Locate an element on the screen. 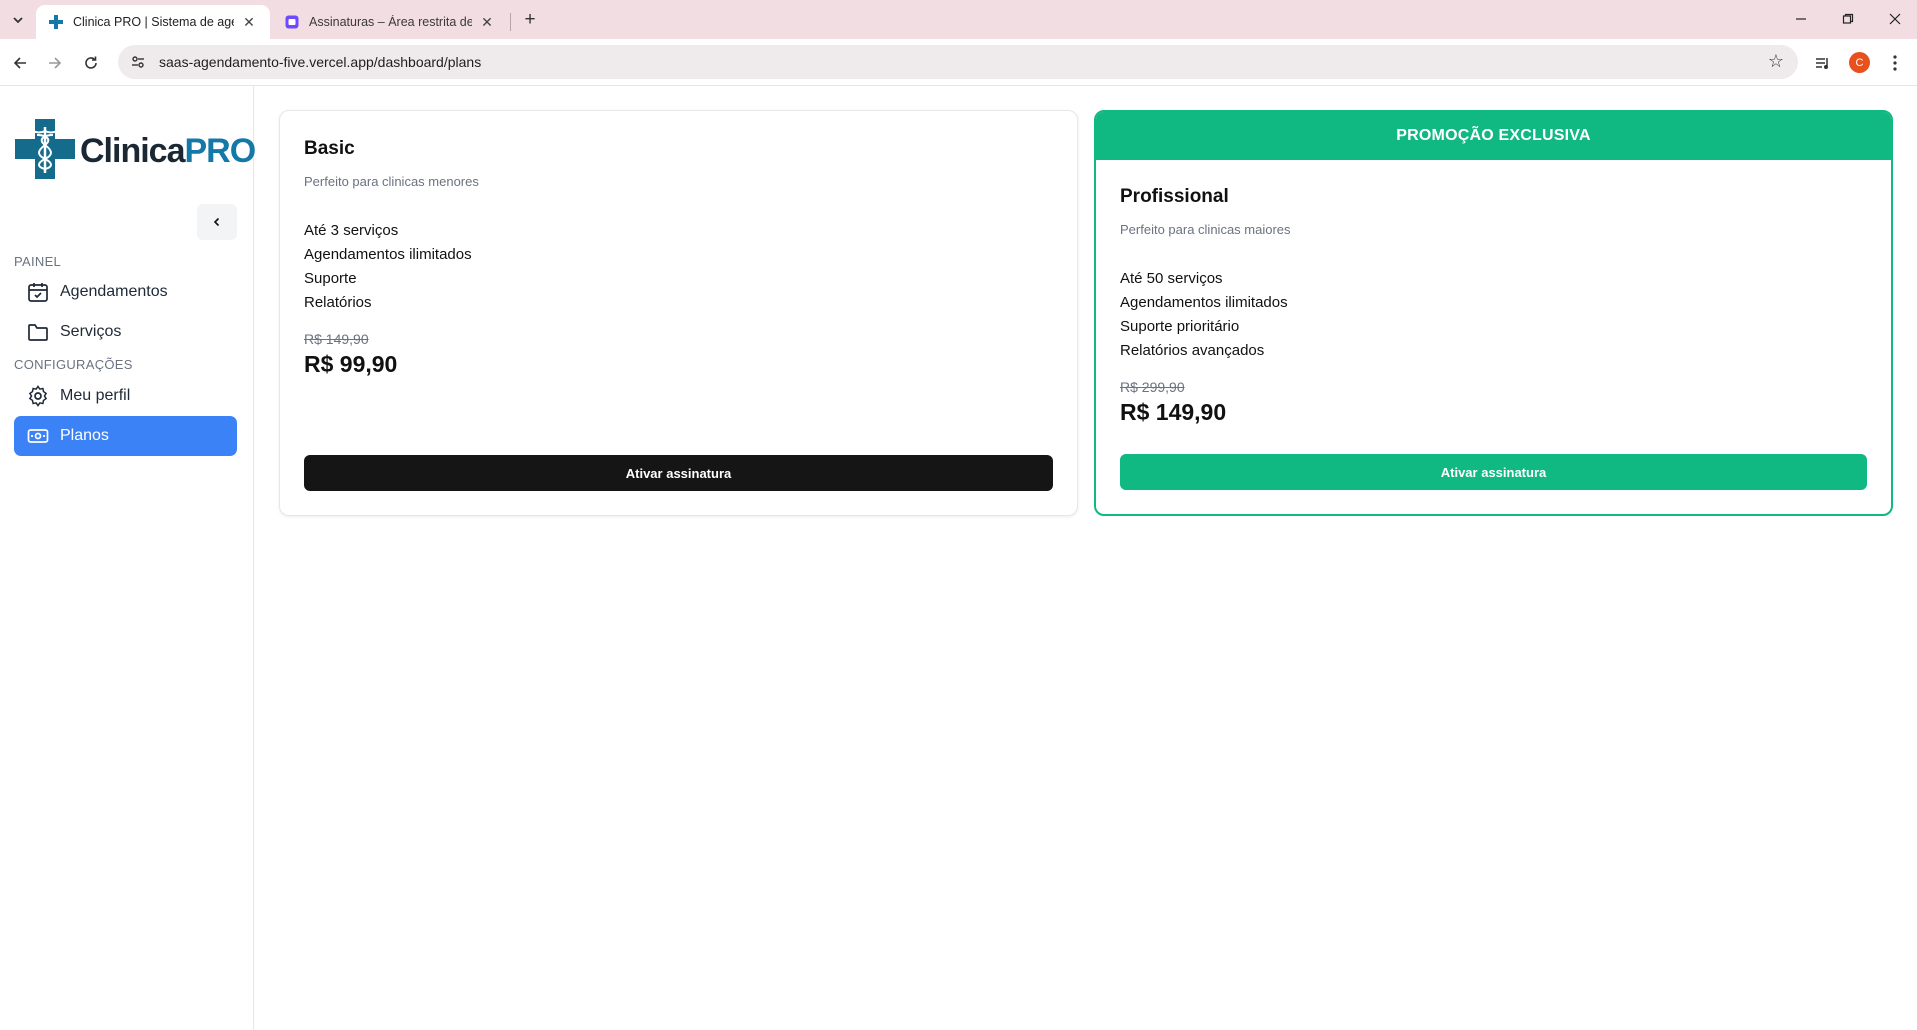 This screenshot has width=1917, height=1030. plan-feature: Relatórios avançados is located at coordinates (1192, 350).